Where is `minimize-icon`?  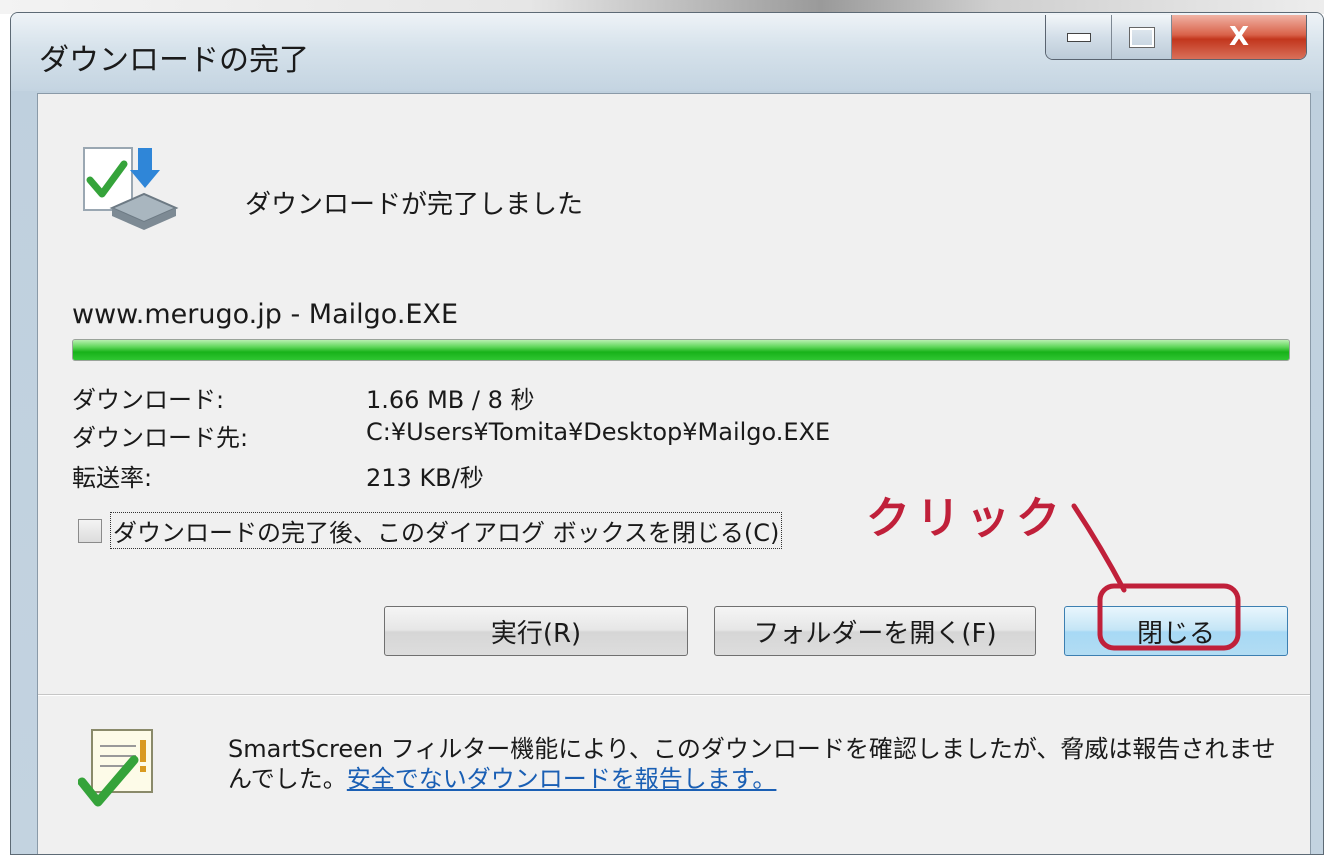
minimize-icon is located at coordinates (1078, 37).